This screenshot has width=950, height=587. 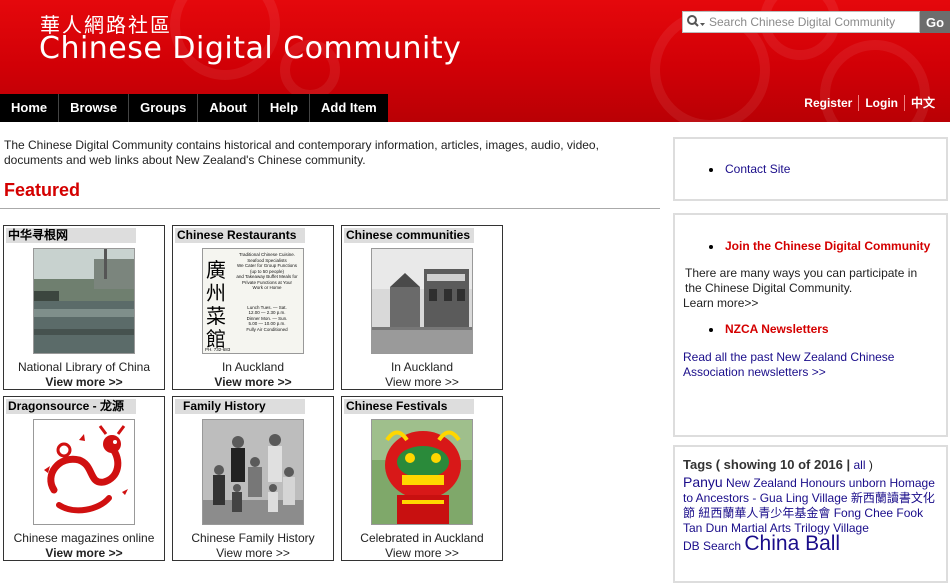 What do you see at coordinates (409, 235) in the screenshot?
I see `card-title: Chinese communities` at bounding box center [409, 235].